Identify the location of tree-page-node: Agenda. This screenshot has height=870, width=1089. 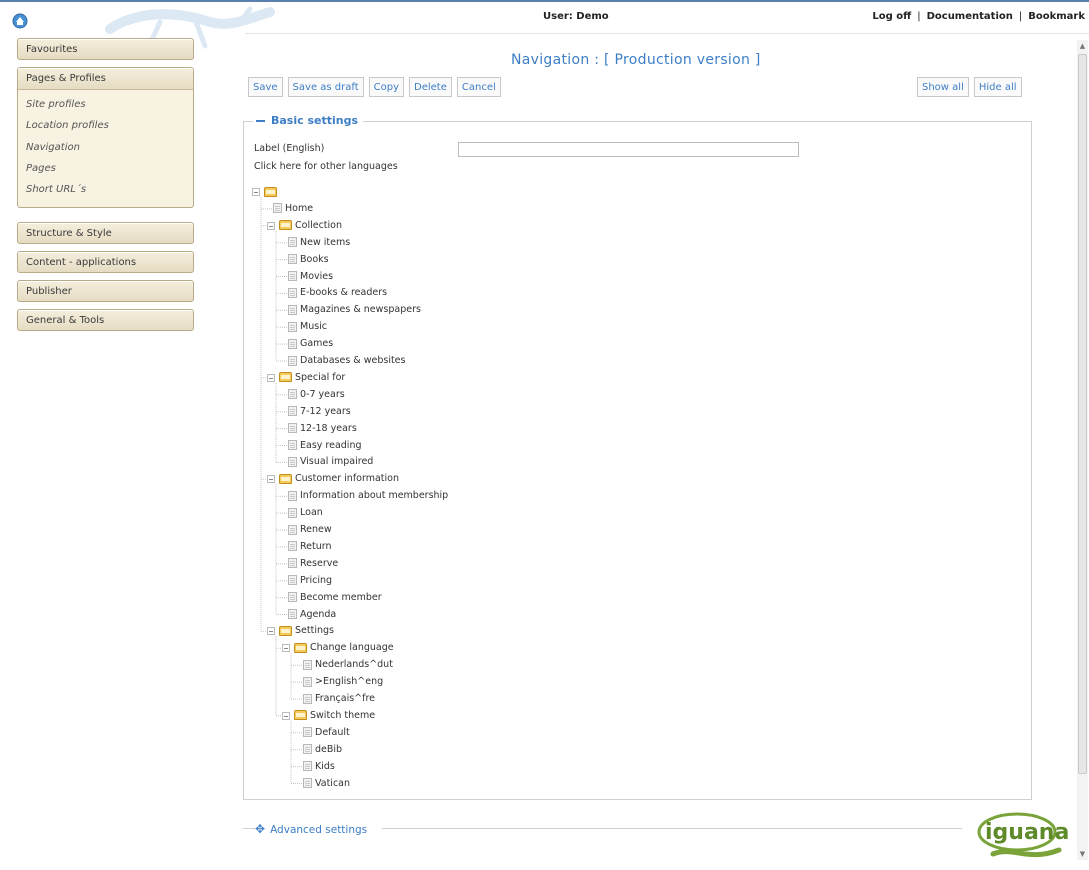
(312, 615).